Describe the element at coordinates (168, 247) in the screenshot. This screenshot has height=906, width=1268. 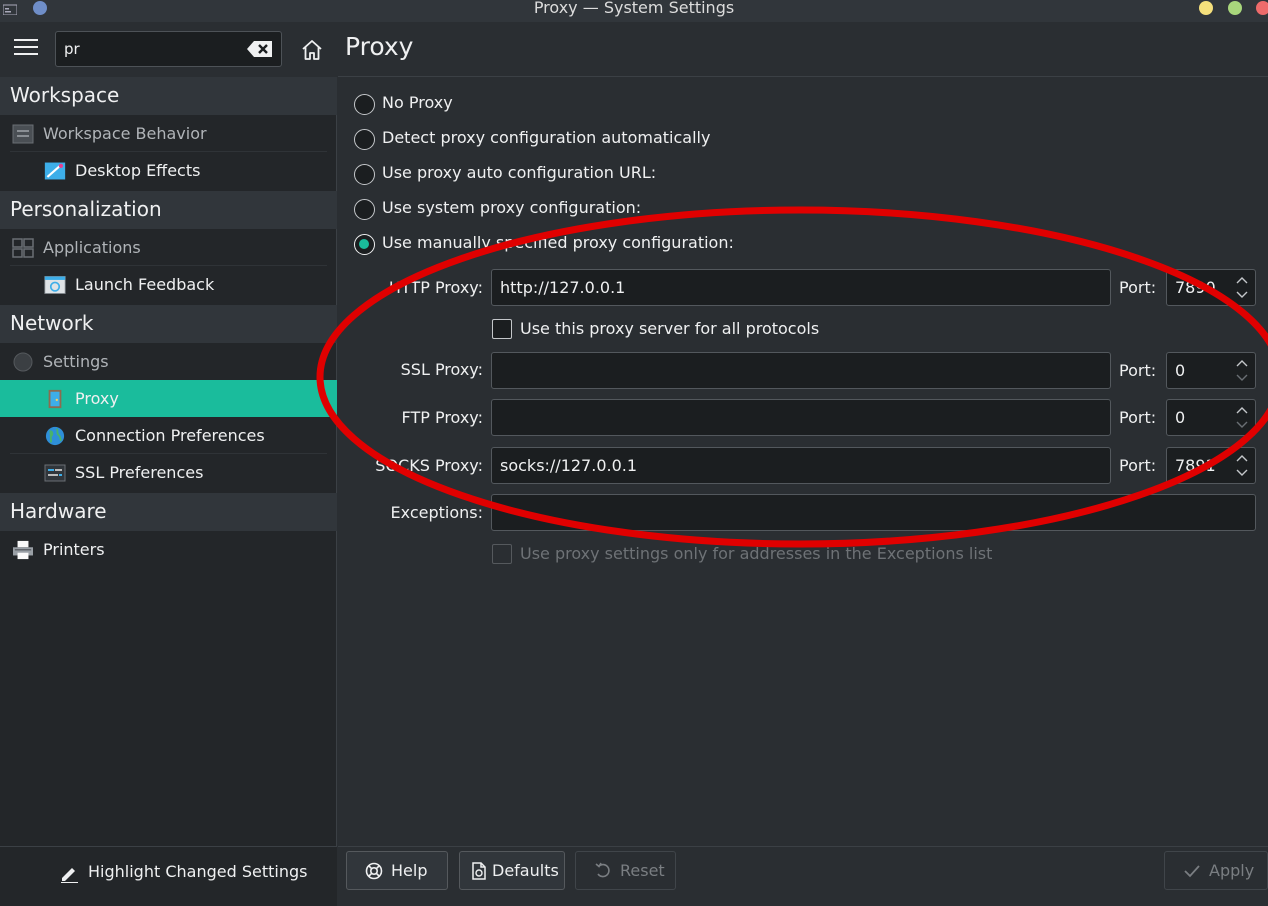
I see `sidebar-item-applications: Applications` at that location.